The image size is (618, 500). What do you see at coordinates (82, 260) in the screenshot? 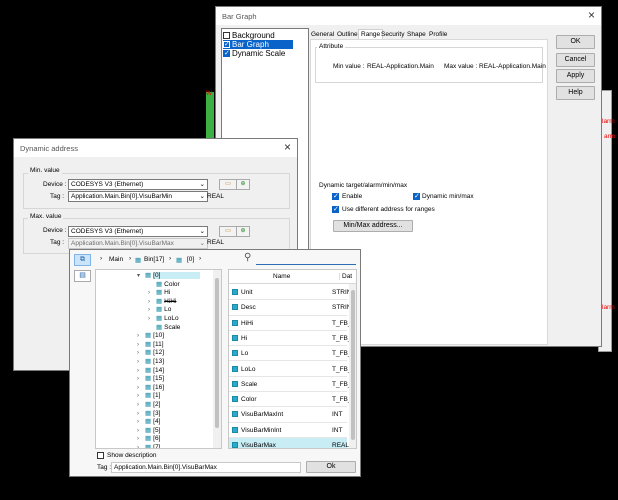
I see `tree-view-icon: ⧉` at bounding box center [82, 260].